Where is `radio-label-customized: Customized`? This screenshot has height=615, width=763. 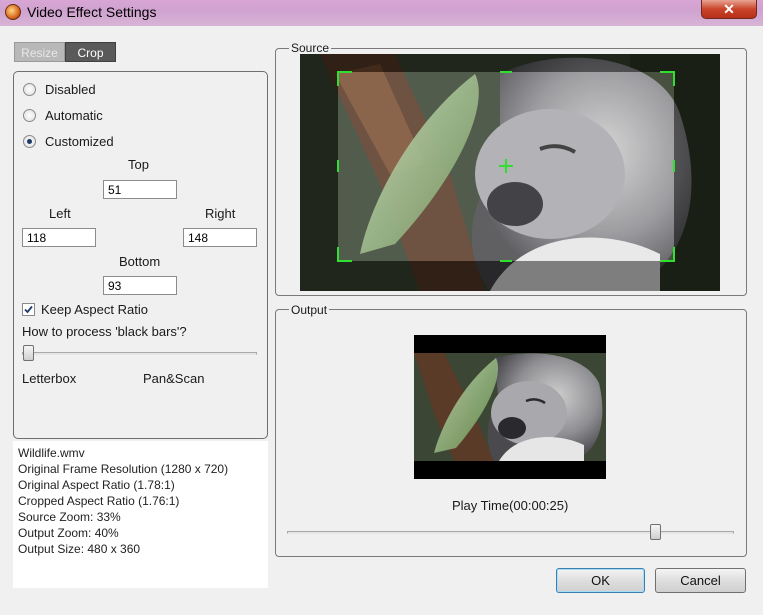 radio-label-customized: Customized is located at coordinates (79, 141).